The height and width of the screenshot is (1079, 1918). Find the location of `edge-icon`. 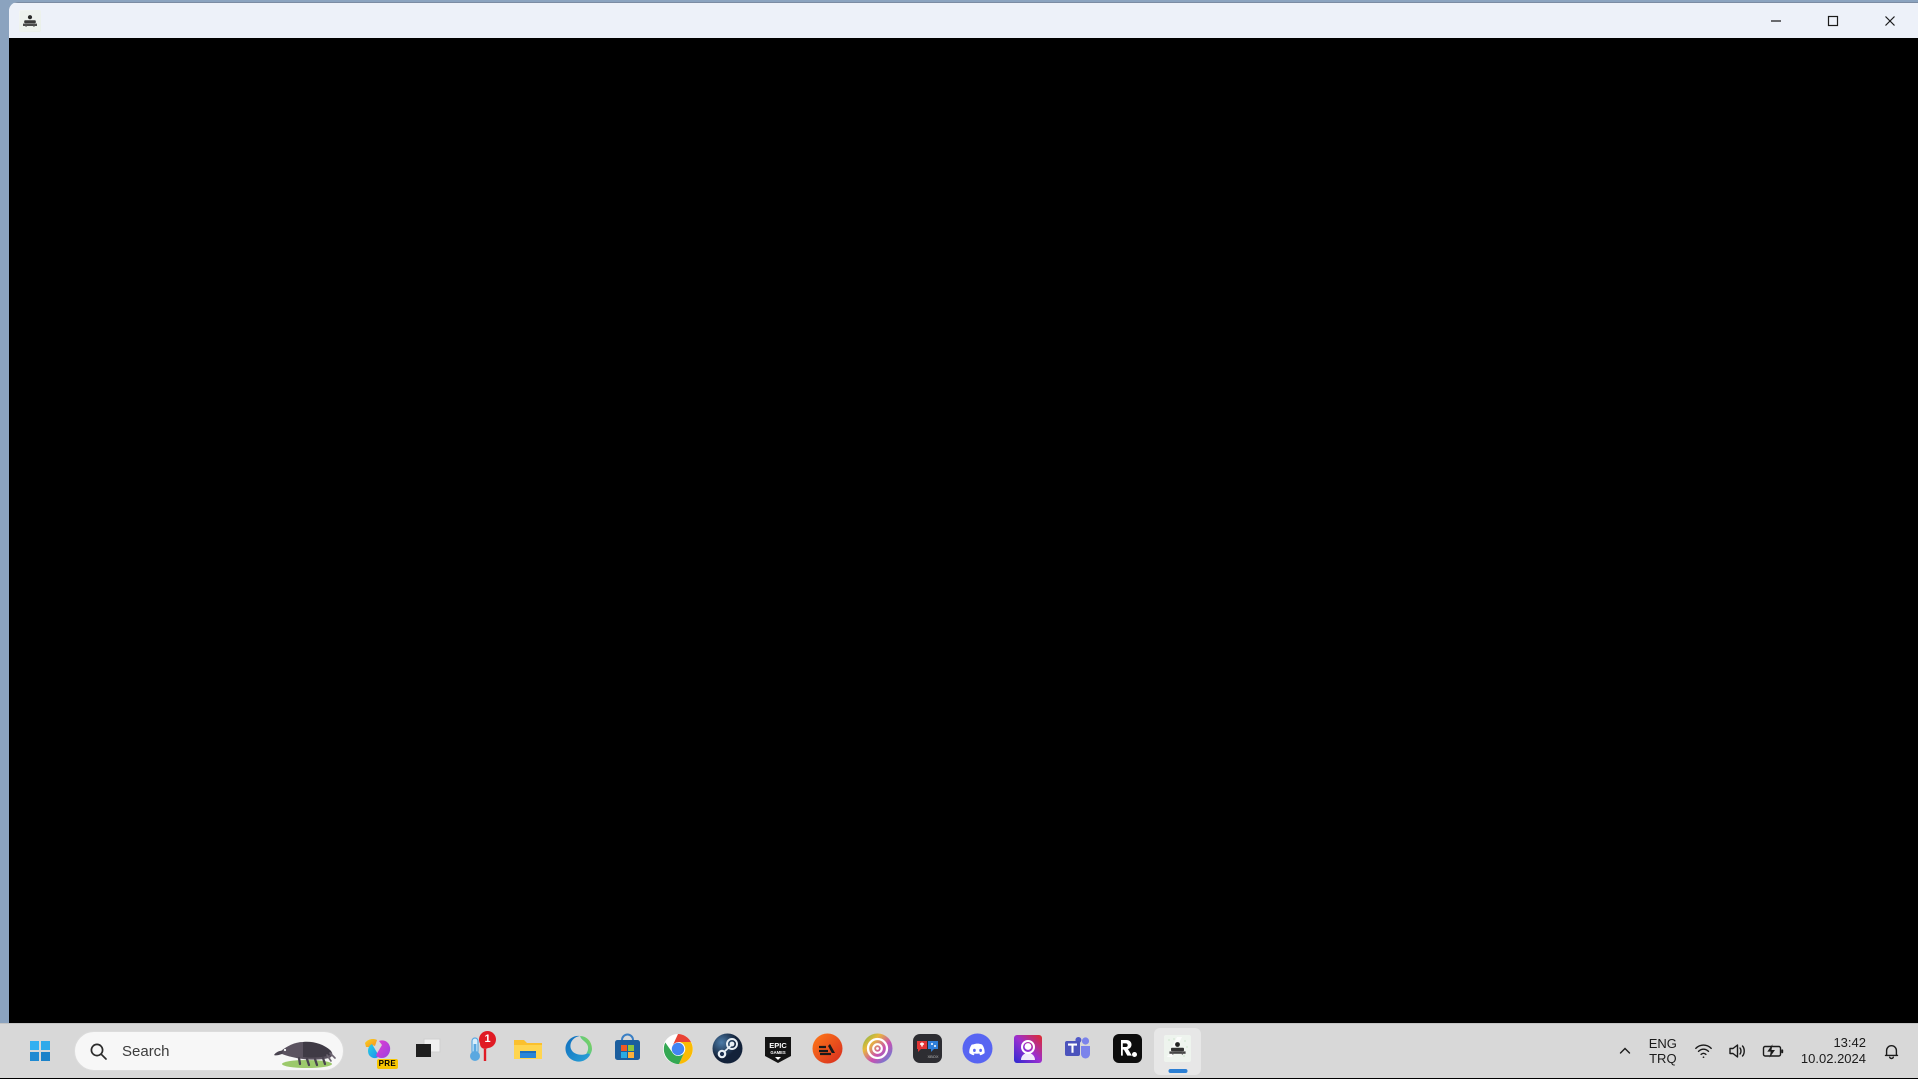

edge-icon is located at coordinates (578, 1051).